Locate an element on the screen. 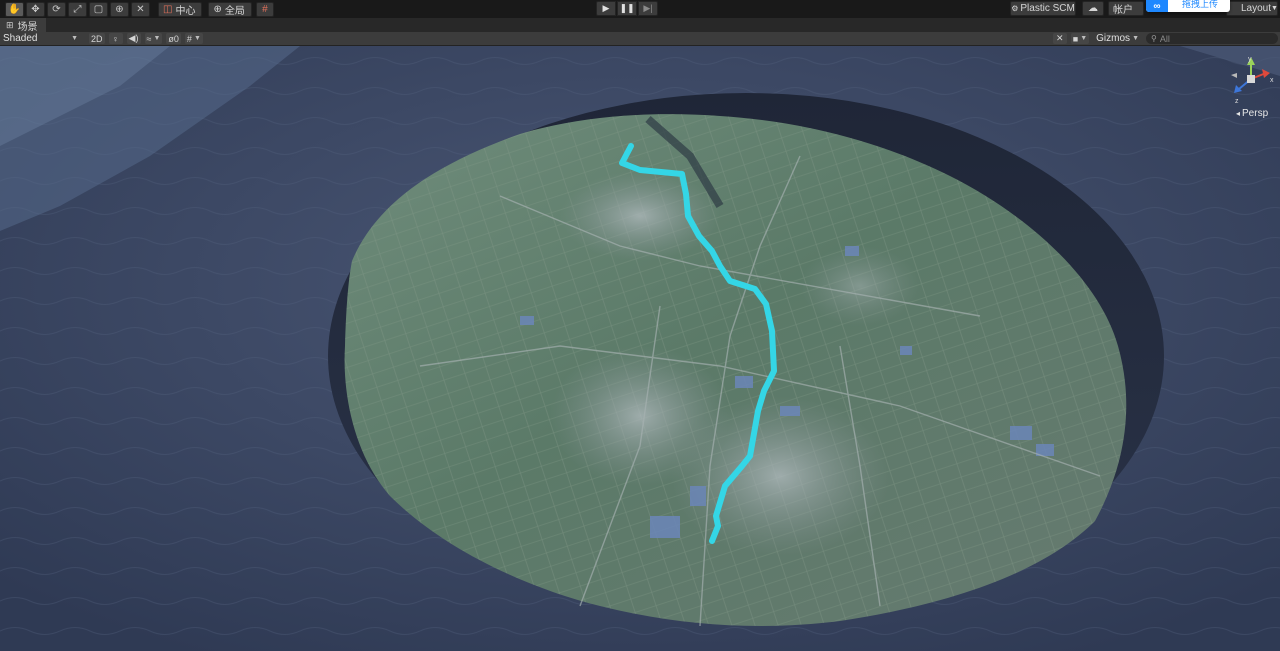 The image size is (1280, 651). search-input is located at coordinates (1214, 38).